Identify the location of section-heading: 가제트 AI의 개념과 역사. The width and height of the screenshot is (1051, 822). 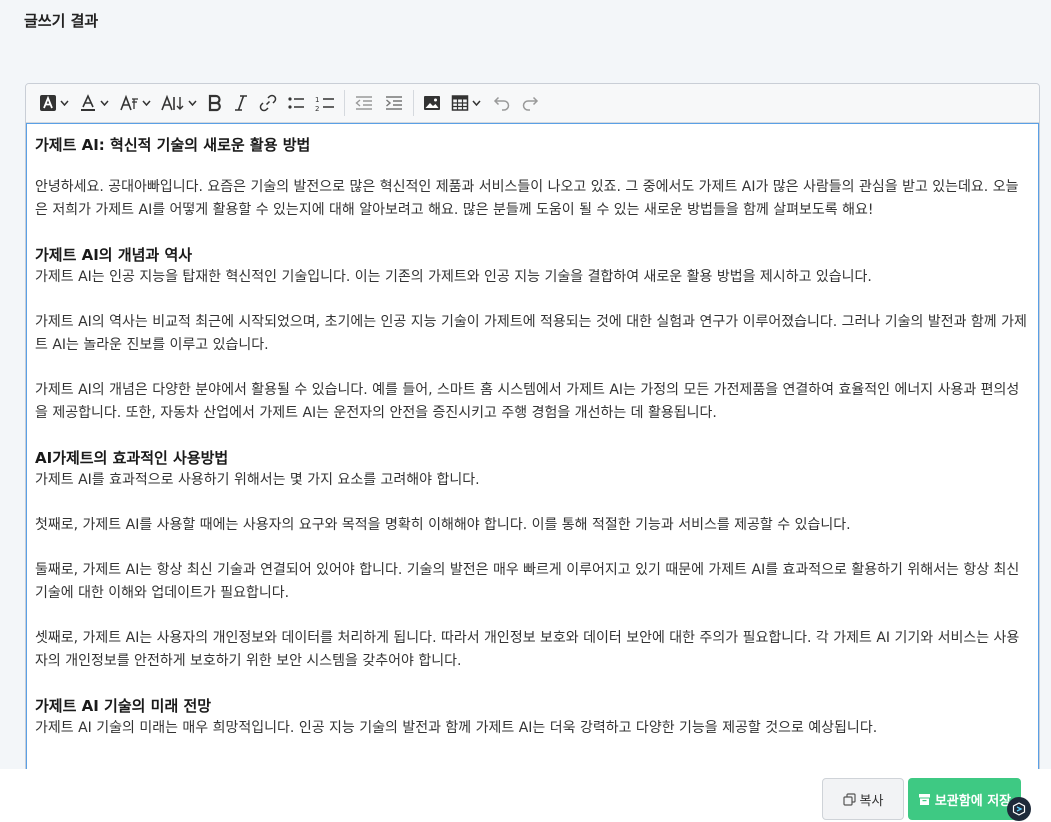
(114, 255).